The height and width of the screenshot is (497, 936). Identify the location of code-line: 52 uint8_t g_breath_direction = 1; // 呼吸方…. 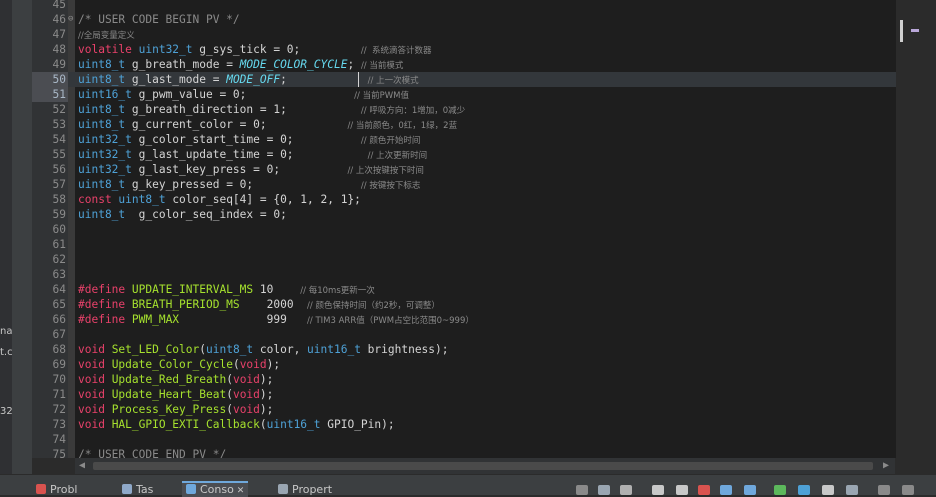
(472, 109).